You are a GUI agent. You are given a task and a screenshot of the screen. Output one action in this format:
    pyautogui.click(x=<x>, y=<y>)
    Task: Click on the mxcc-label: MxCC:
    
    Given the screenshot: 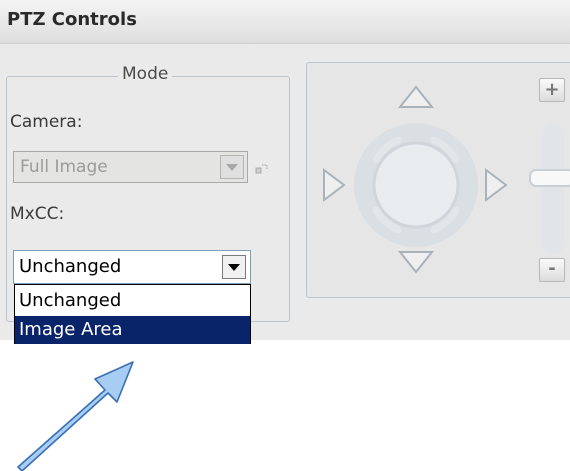 What is the action you would take?
    pyautogui.click(x=37, y=214)
    